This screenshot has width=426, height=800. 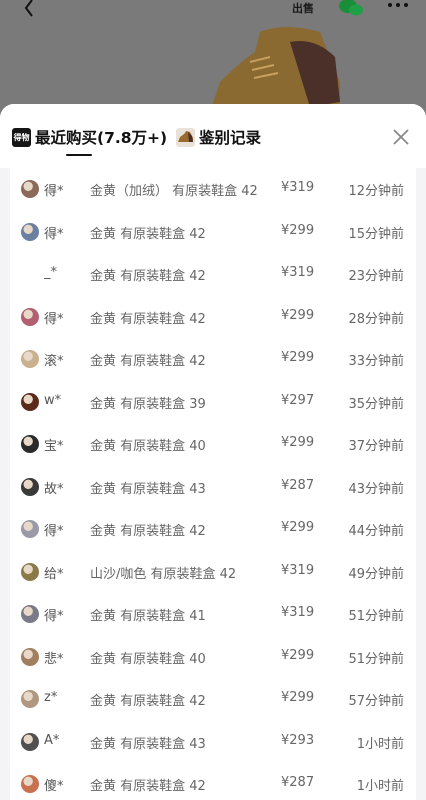 What do you see at coordinates (376, 319) in the screenshot?
I see `purchase-time: 28分钟前` at bounding box center [376, 319].